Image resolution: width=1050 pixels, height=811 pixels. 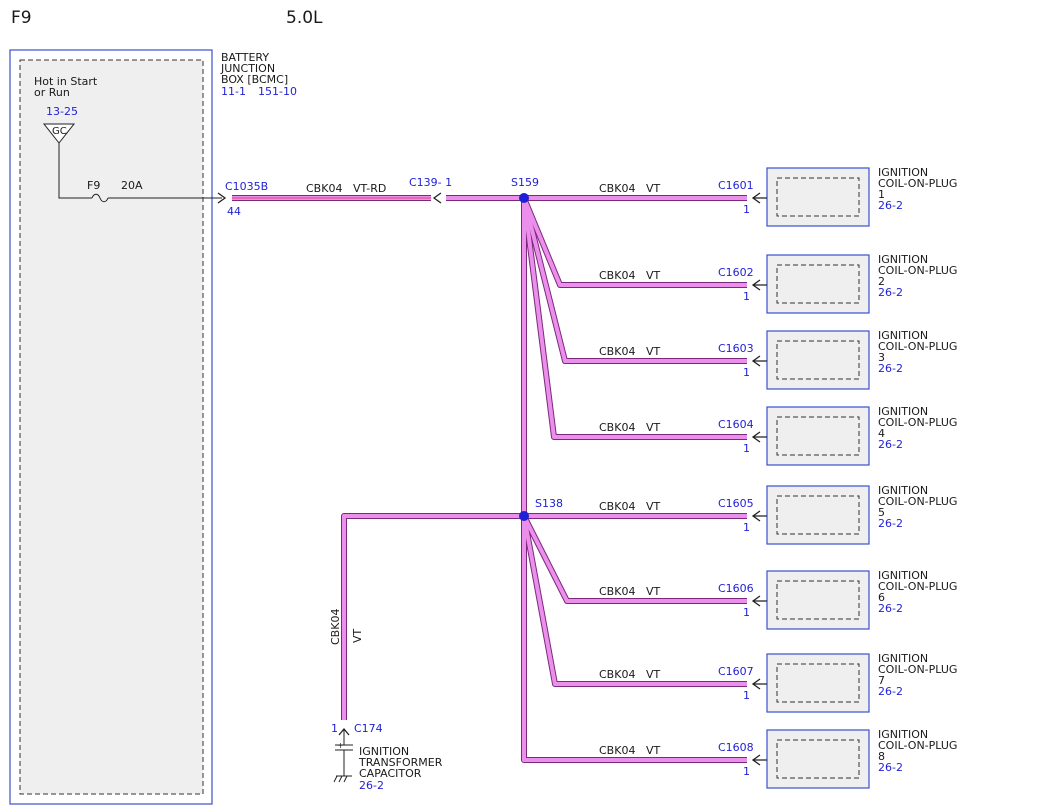 I want to click on splice-s159-dot, so click(x=524, y=198).